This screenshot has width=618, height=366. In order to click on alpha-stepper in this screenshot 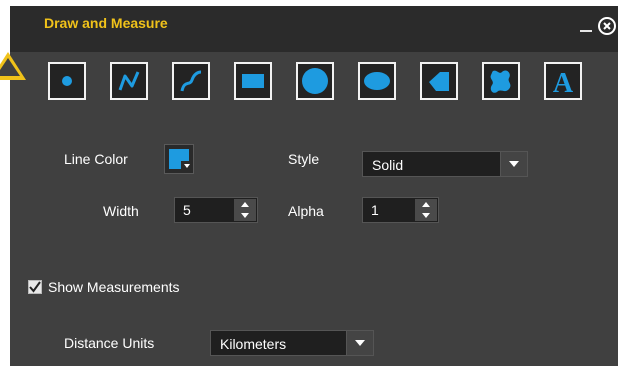, I will do `click(400, 210)`.